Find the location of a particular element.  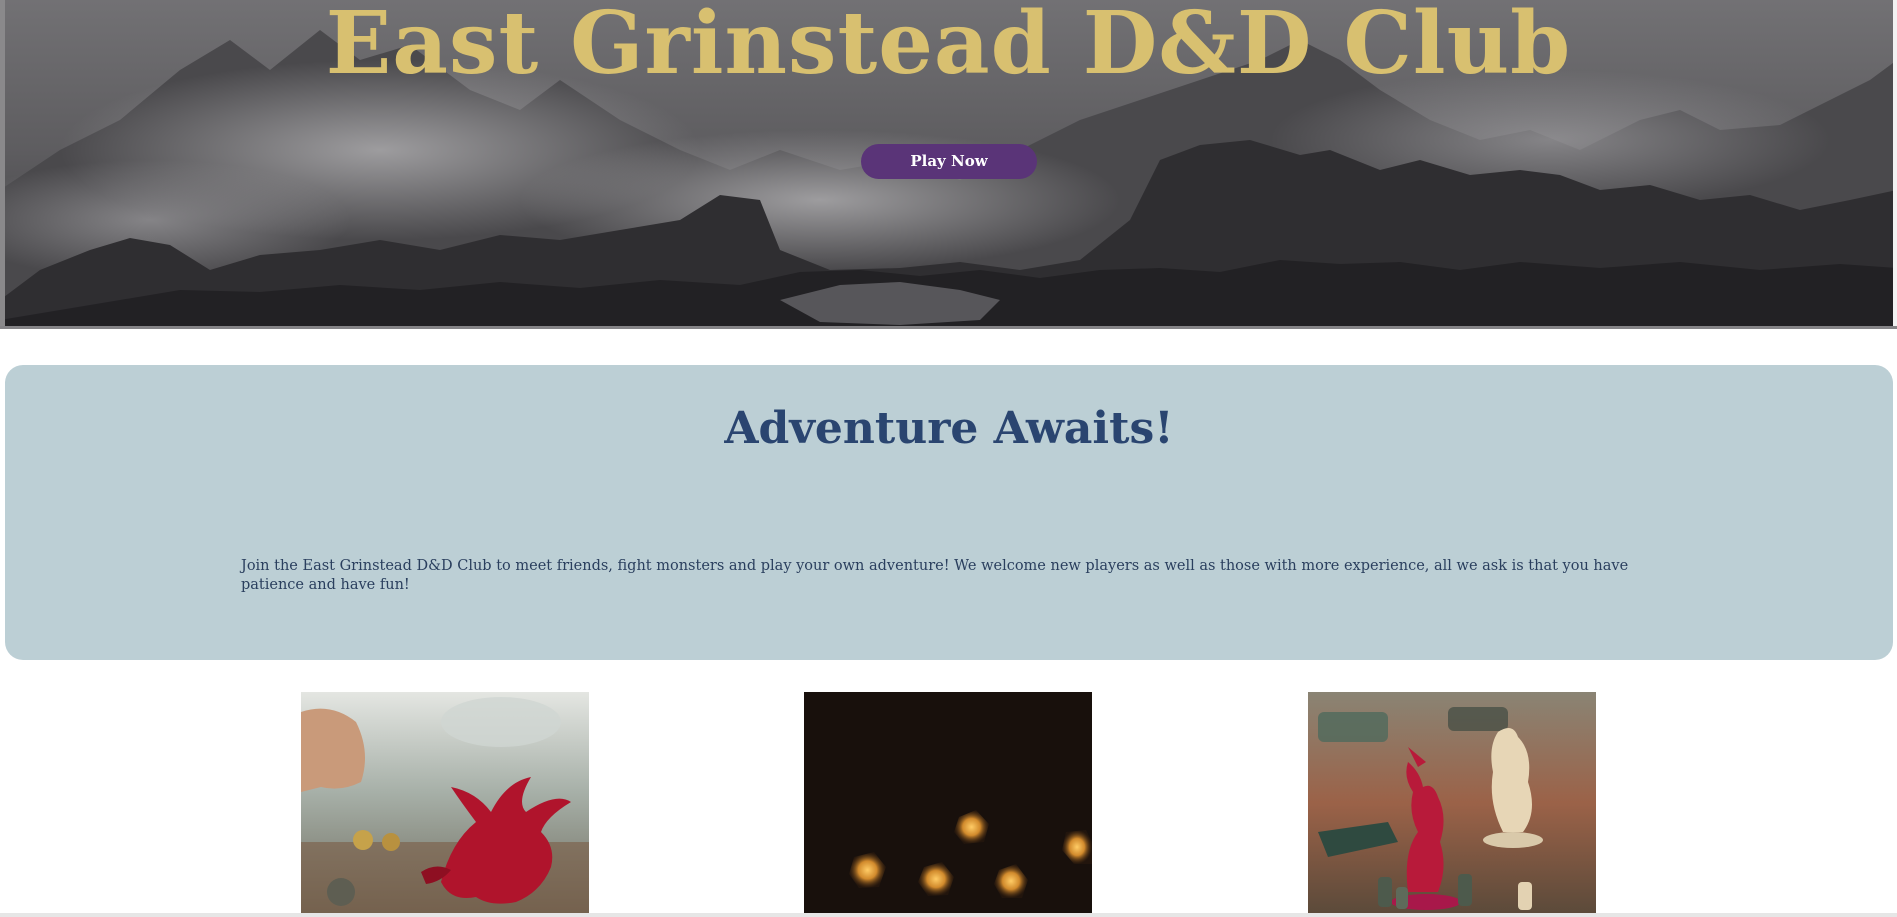

site-title: East Grinstead D&D Club is located at coordinates (948, 47).